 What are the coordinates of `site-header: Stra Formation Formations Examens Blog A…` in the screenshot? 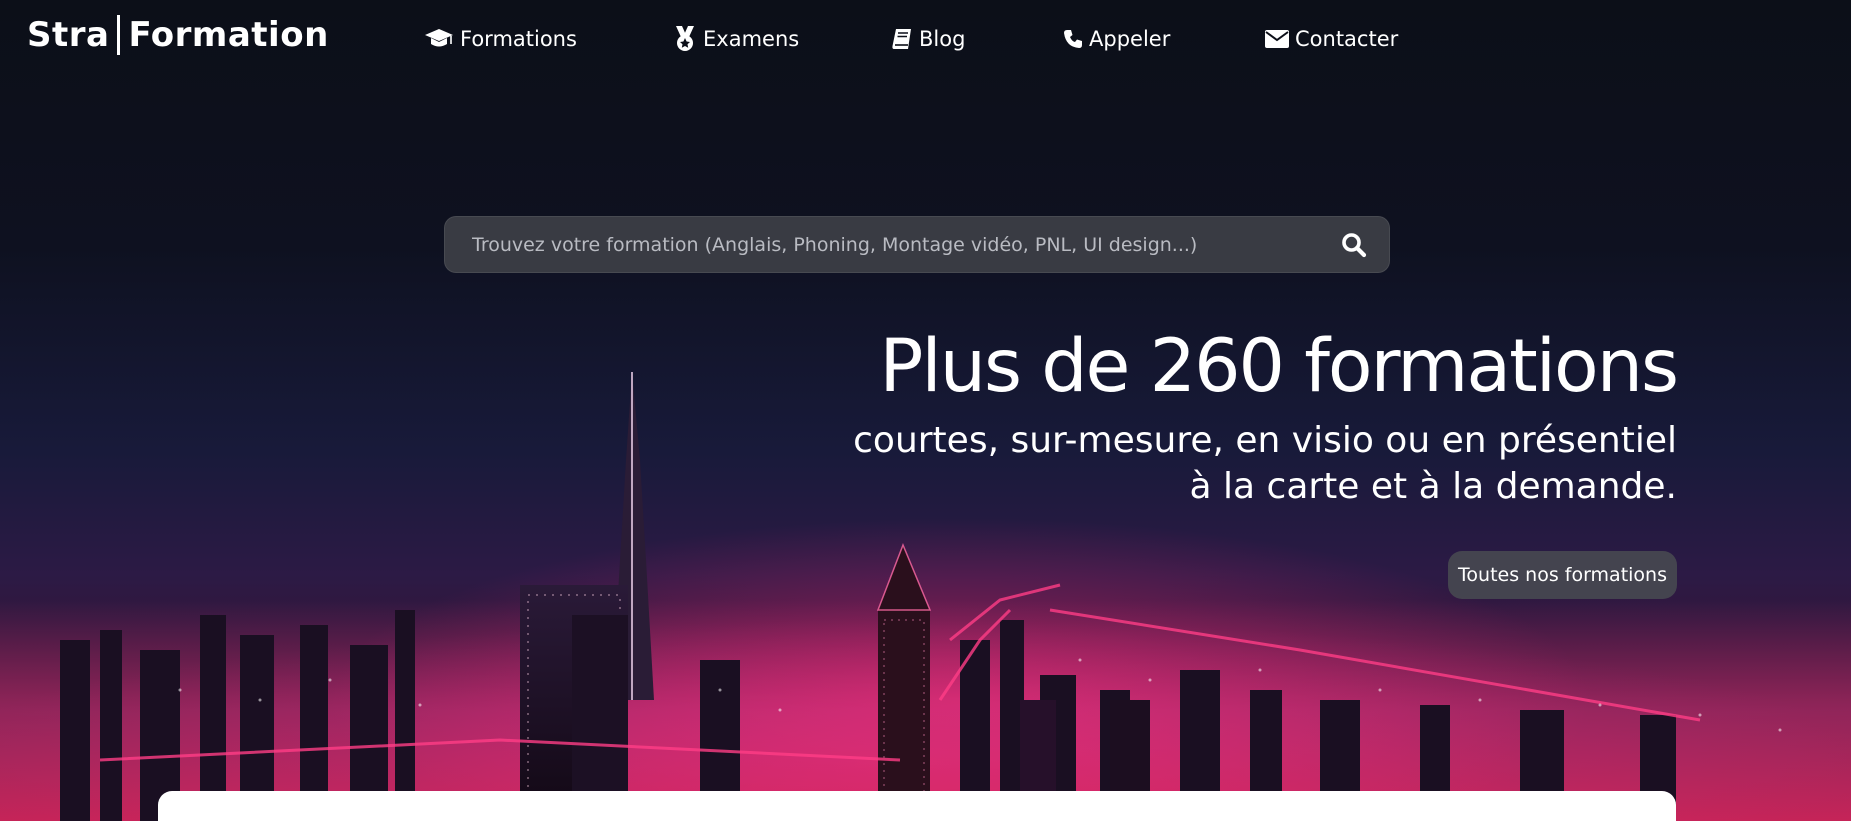 It's located at (925, 39).